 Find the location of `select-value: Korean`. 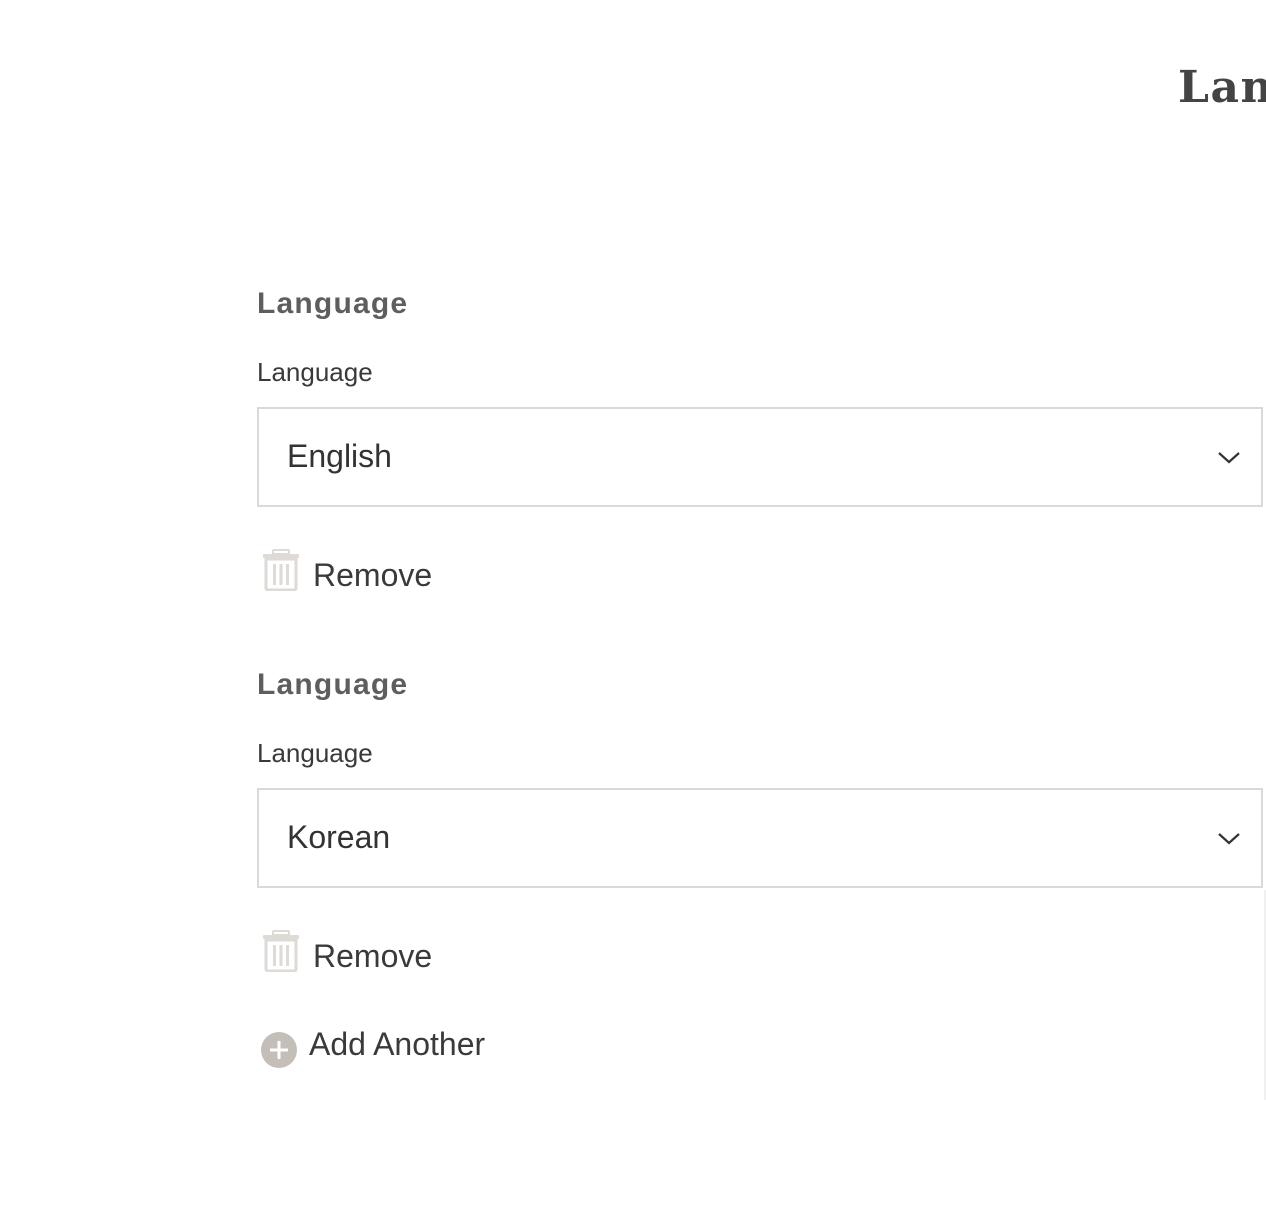

select-value: Korean is located at coordinates (339, 837).